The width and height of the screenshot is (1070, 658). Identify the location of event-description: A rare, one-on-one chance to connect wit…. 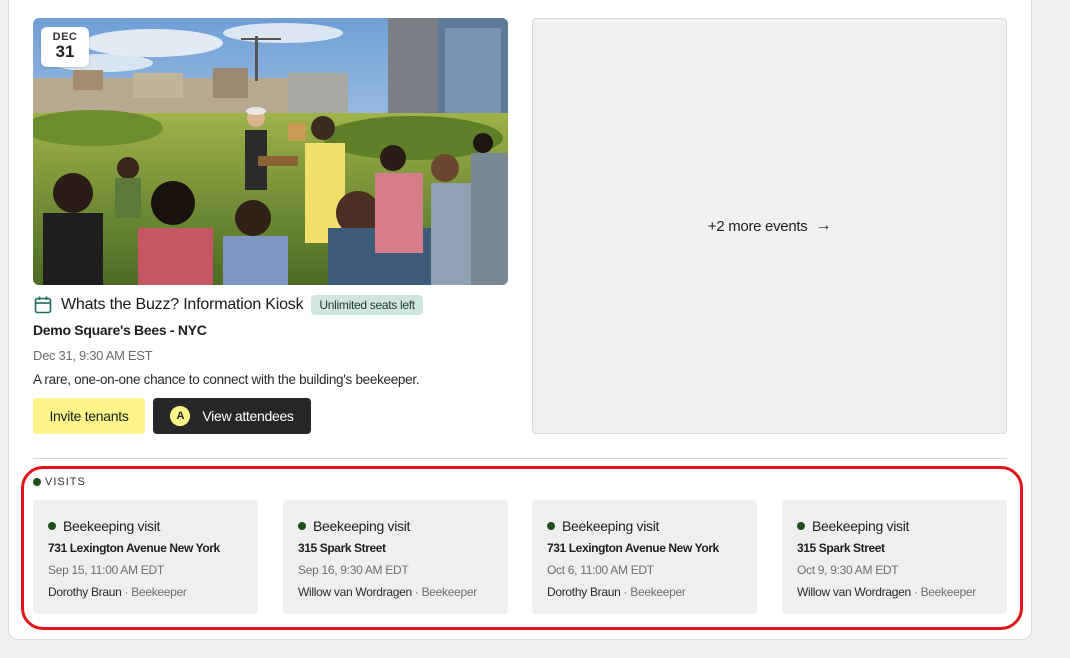
(226, 379).